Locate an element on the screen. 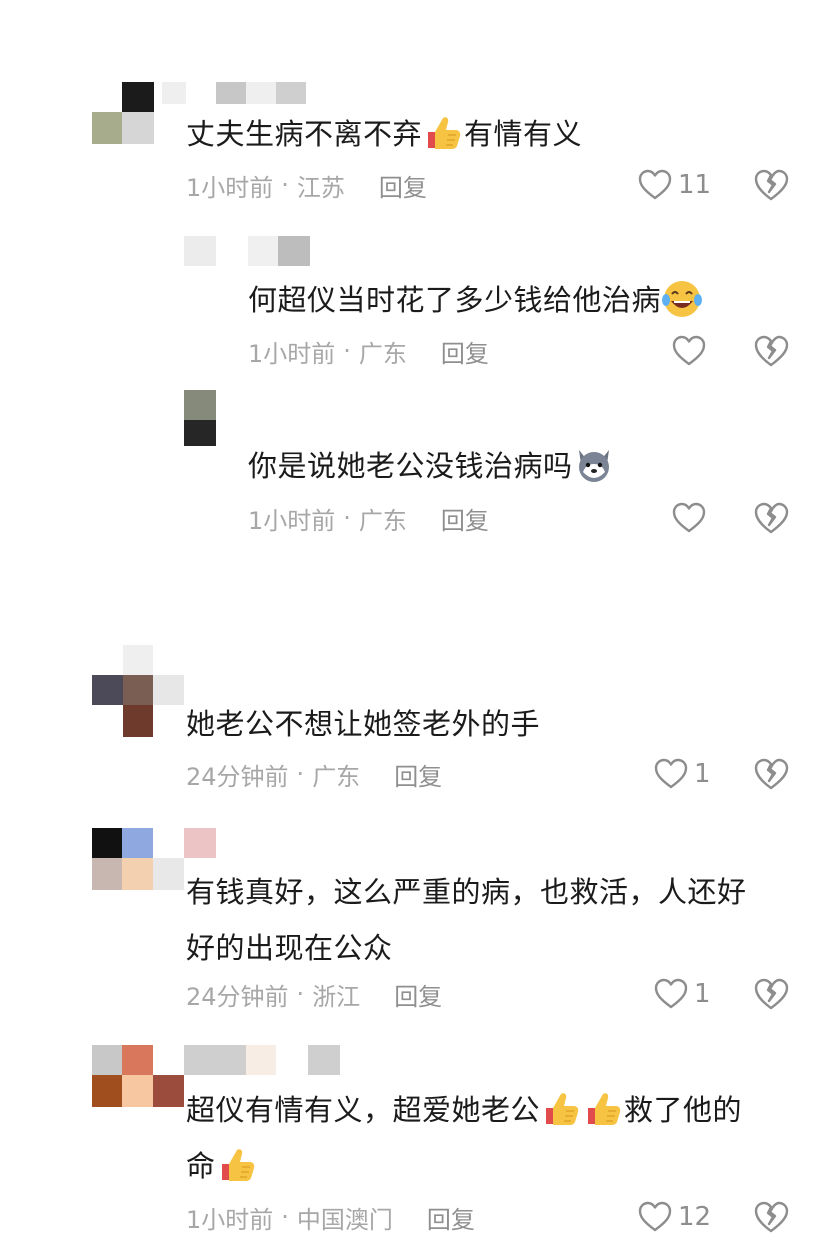  comment-text: 丈夫生病不离不弃 有情有义 is located at coordinates (384, 134).